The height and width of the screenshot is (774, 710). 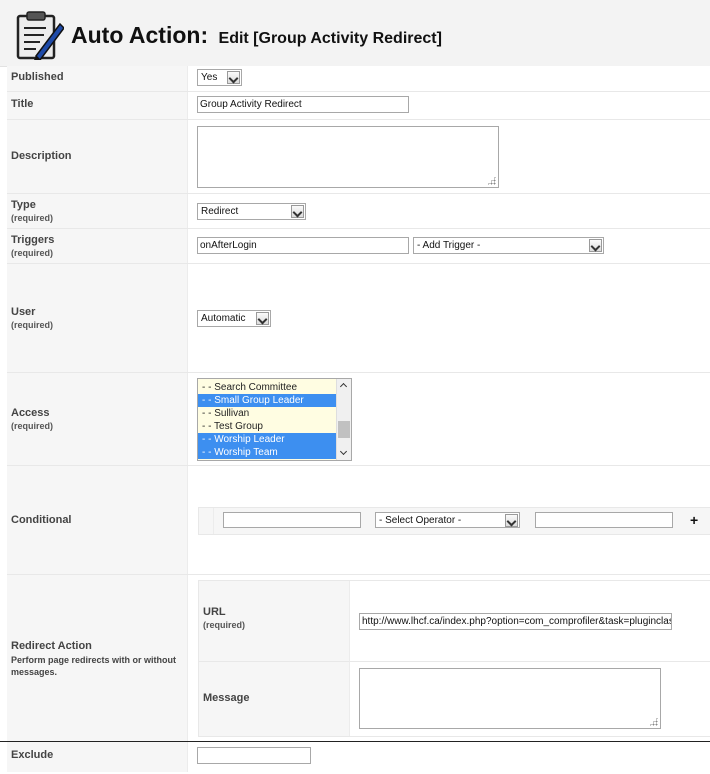 What do you see at coordinates (268, 426) in the screenshot?
I see `access-option: - - Test Group` at bounding box center [268, 426].